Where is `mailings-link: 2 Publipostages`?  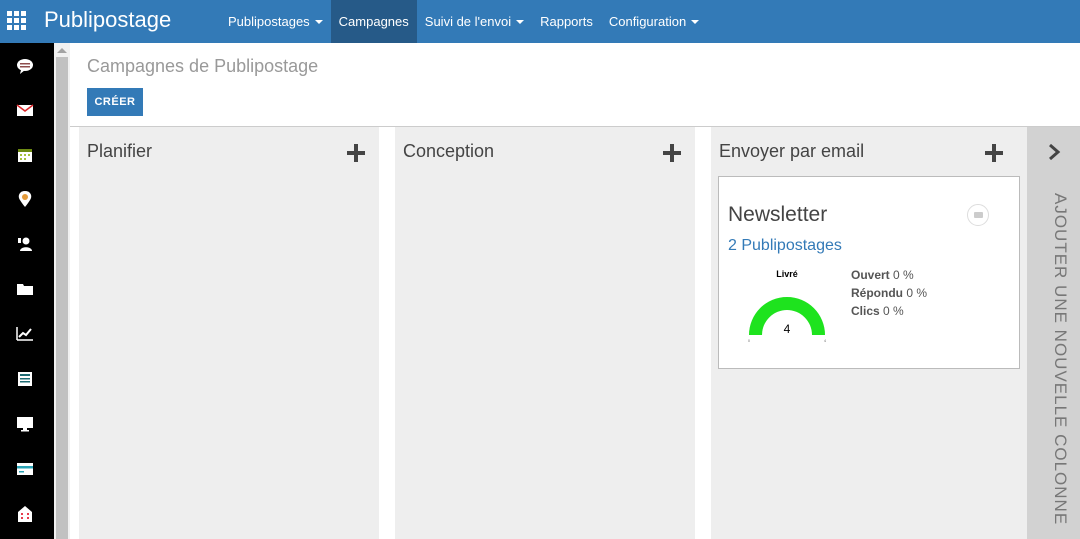 mailings-link: 2 Publipostages is located at coordinates (785, 246).